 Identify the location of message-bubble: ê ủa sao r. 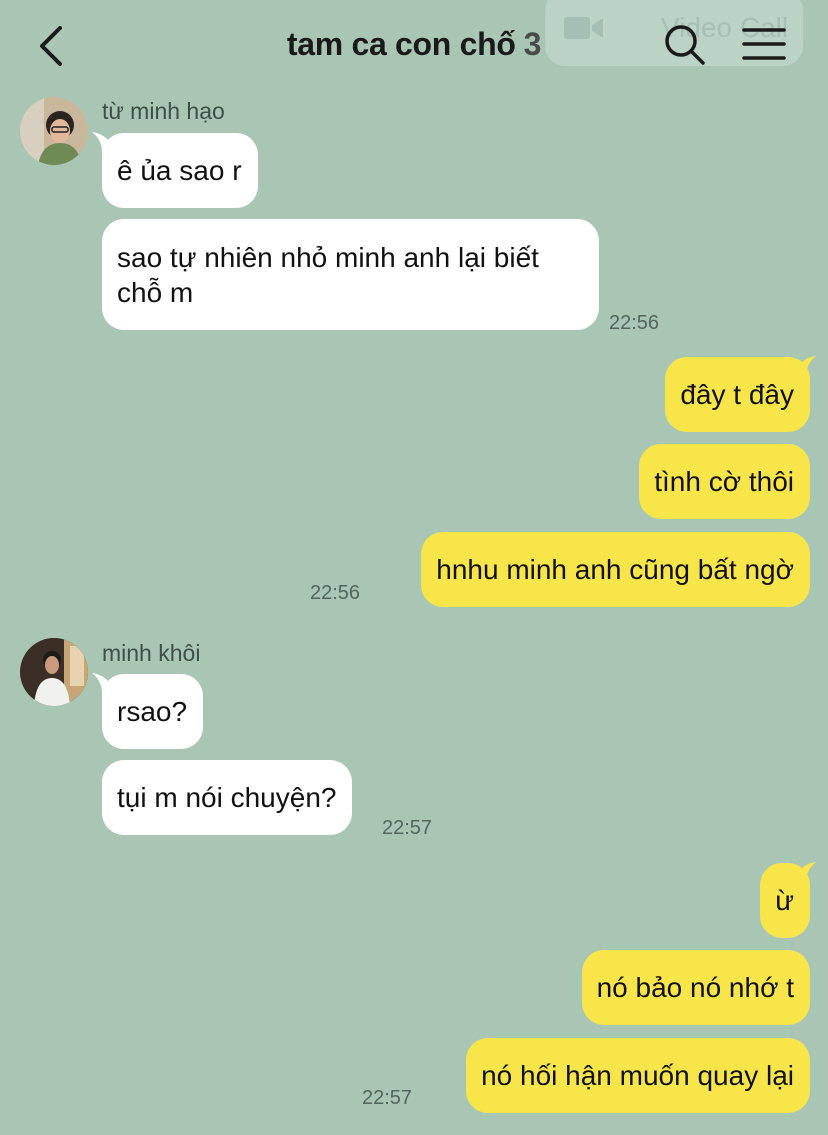
(180, 170).